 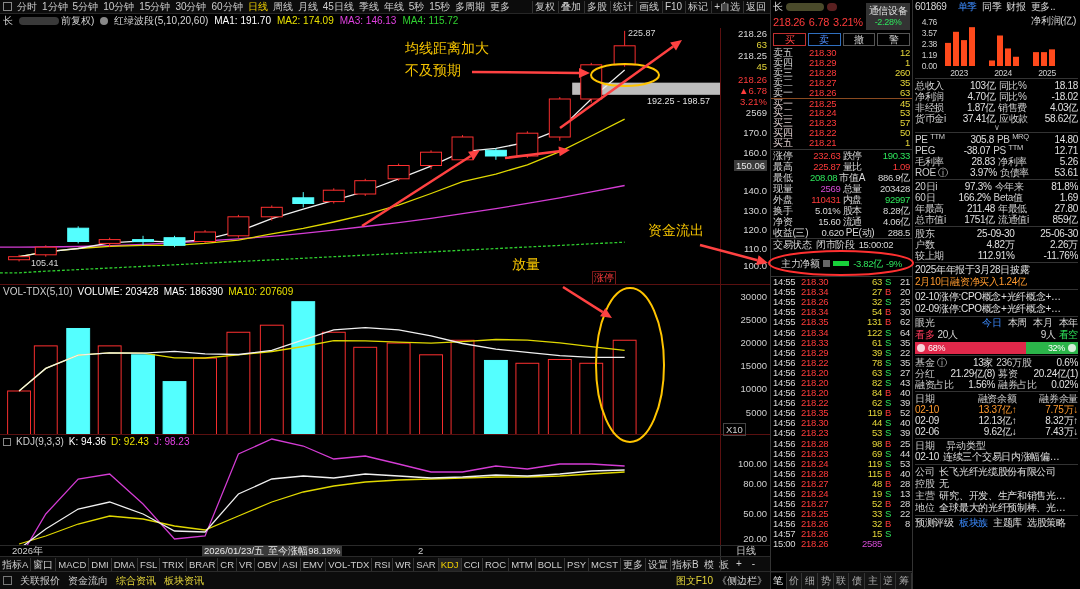 What do you see at coordinates (648, 6) in the screenshot?
I see `toolbar-button: 画线` at bounding box center [648, 6].